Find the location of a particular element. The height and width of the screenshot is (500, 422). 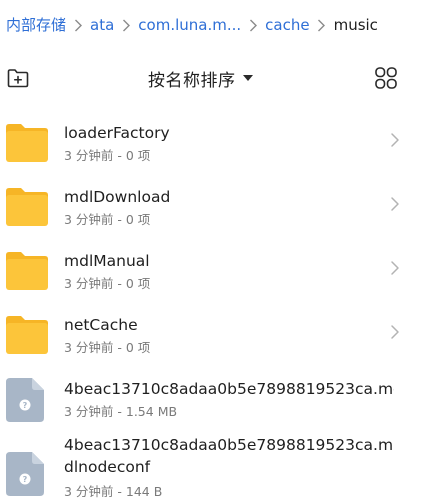

sort-label: 按名称排序 is located at coordinates (192, 80).